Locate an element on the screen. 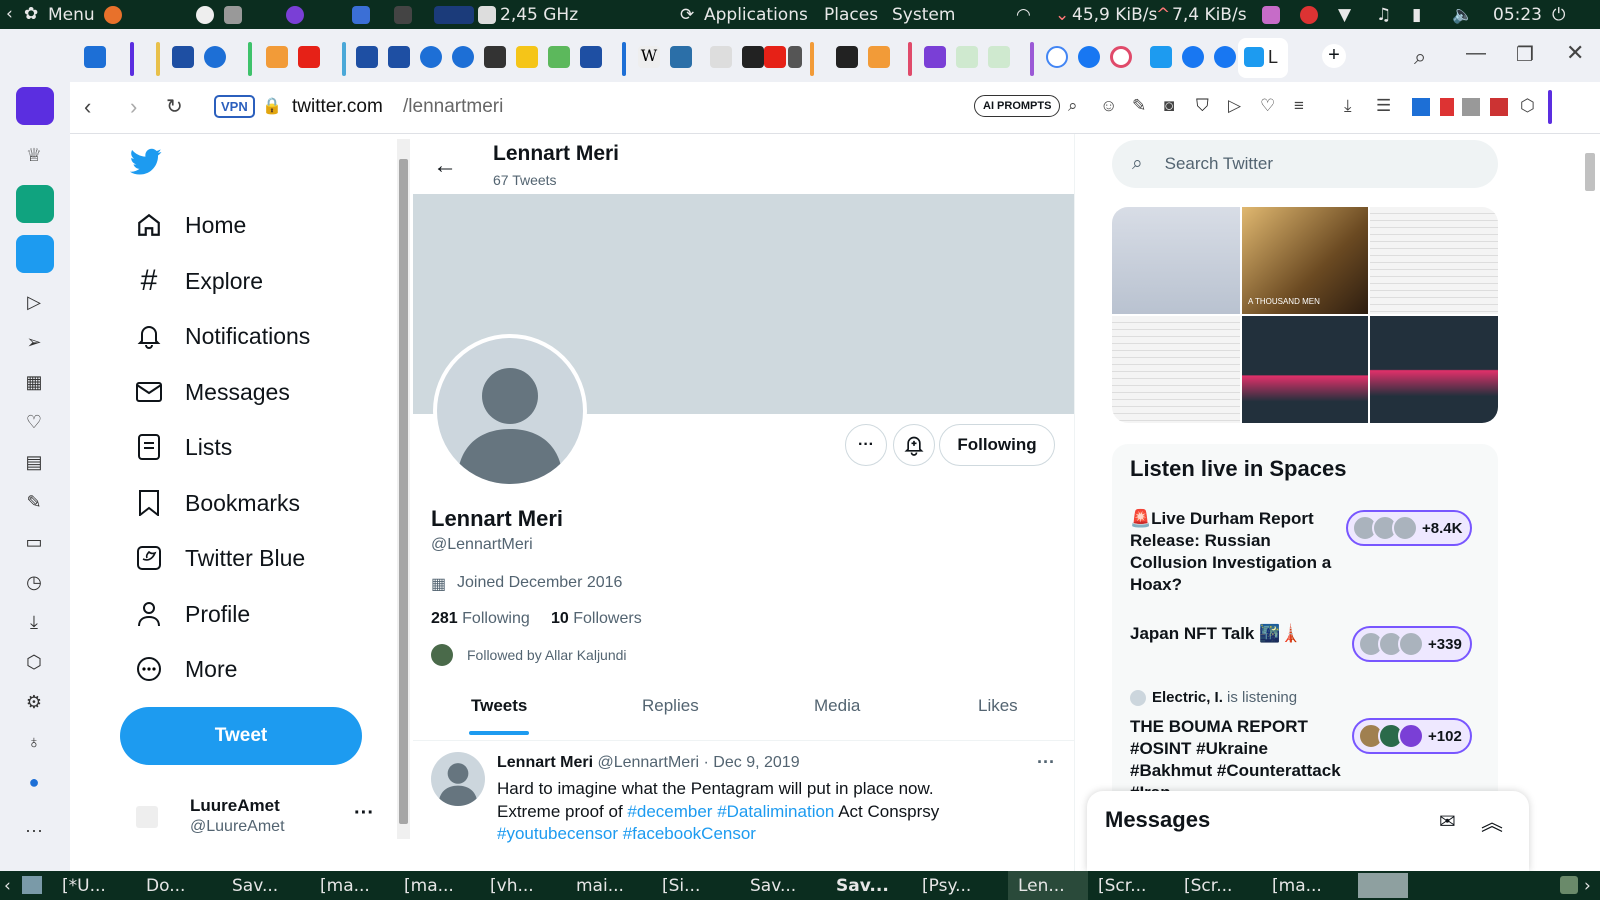 The height and width of the screenshot is (900, 1600). send-page-icon: ▷ is located at coordinates (1234, 106).